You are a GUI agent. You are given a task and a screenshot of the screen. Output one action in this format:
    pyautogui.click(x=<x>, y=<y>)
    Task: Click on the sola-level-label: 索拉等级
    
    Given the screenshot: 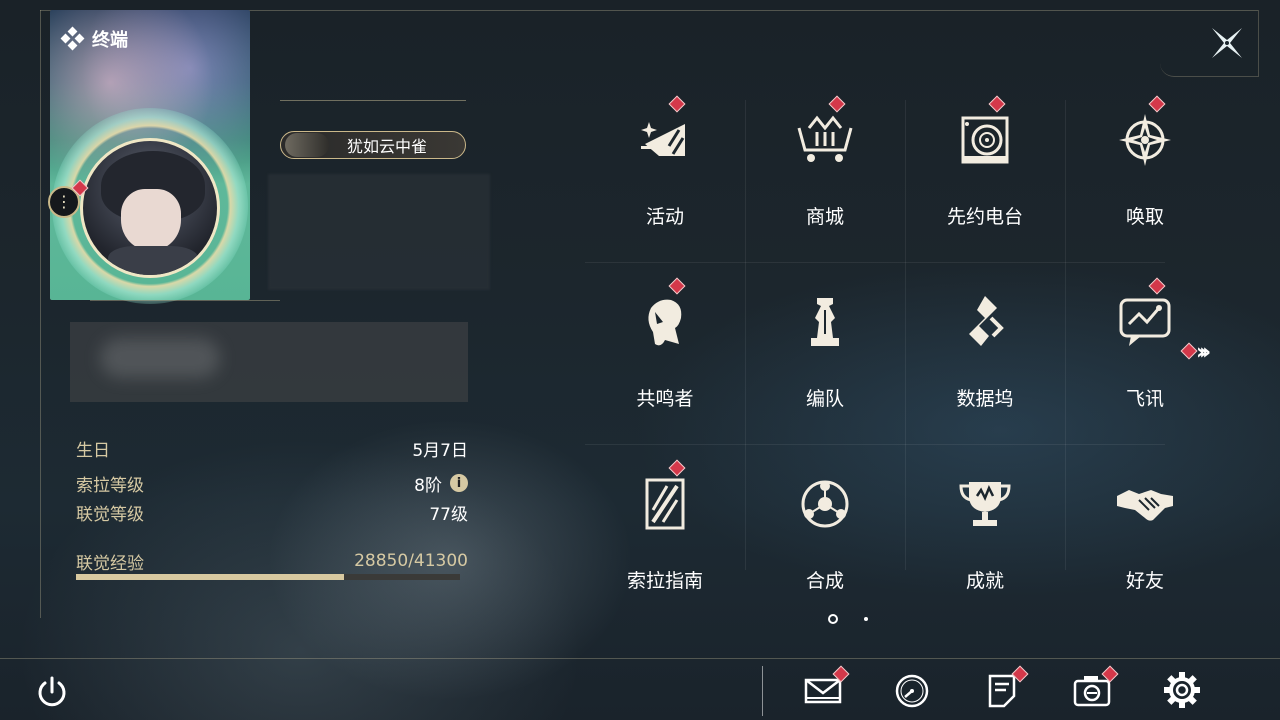 What is the action you would take?
    pyautogui.click(x=110, y=485)
    